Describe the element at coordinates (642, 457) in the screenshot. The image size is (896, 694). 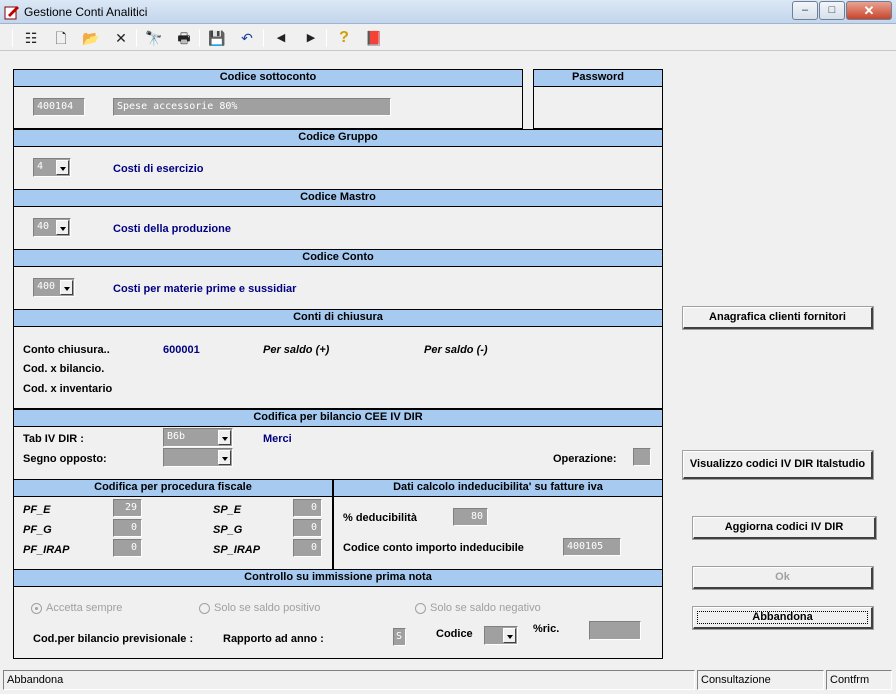
I see `operazione-field` at that location.